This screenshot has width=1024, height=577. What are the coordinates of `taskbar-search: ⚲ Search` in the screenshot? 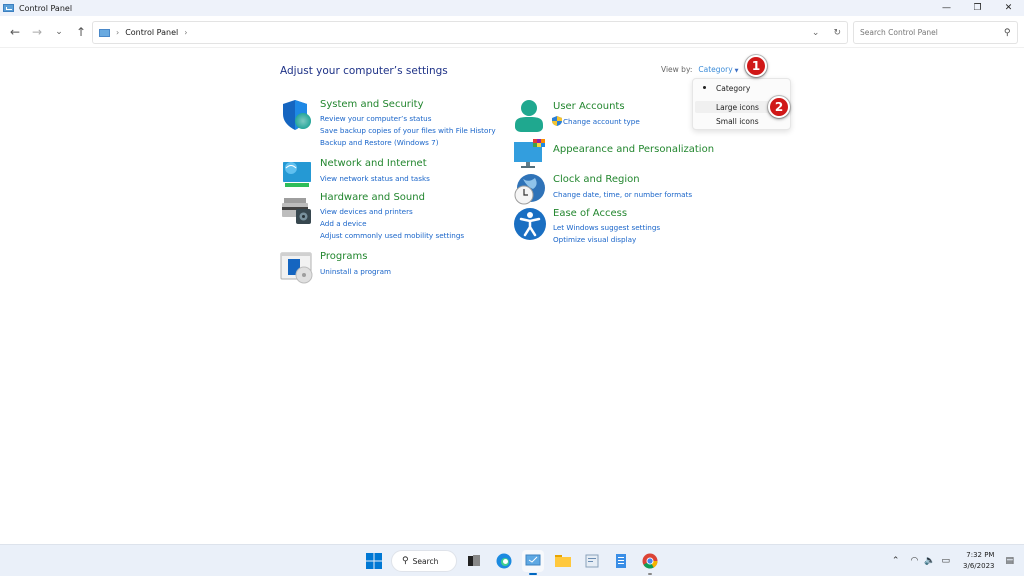 It's located at (424, 561).